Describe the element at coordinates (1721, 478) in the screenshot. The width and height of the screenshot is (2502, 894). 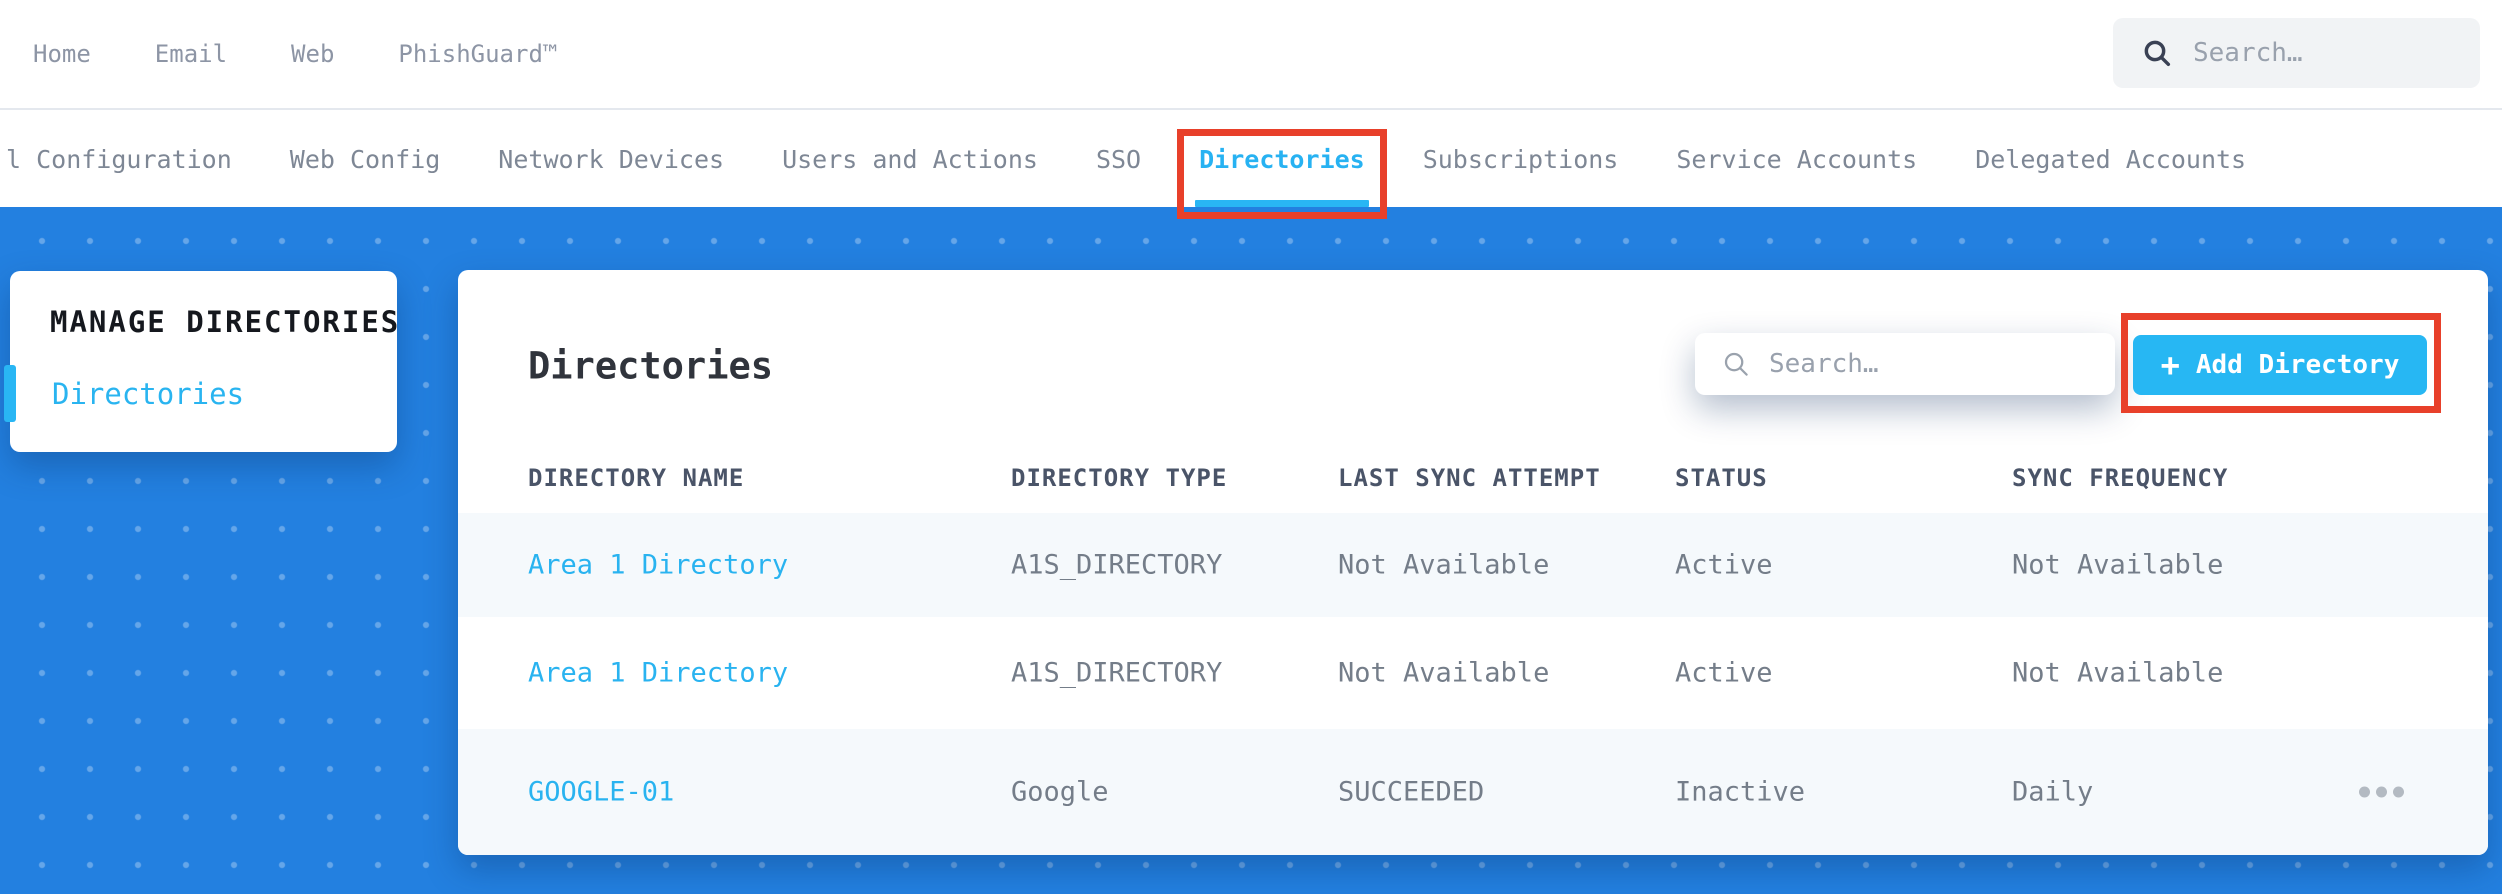
I see `column-header-status: STATUS` at that location.